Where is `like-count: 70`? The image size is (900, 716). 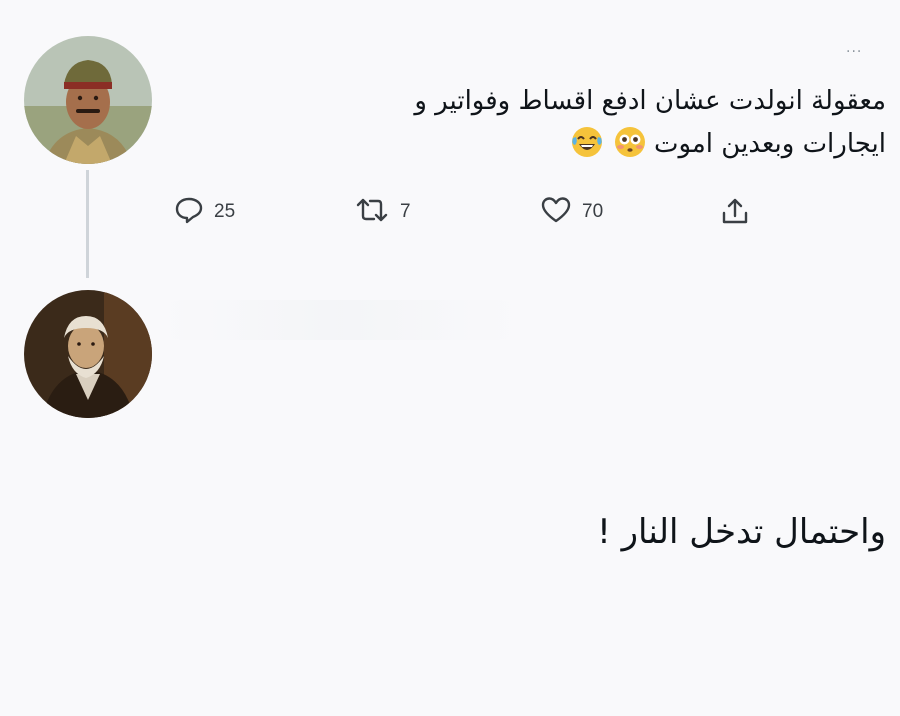 like-count: 70 is located at coordinates (593, 211).